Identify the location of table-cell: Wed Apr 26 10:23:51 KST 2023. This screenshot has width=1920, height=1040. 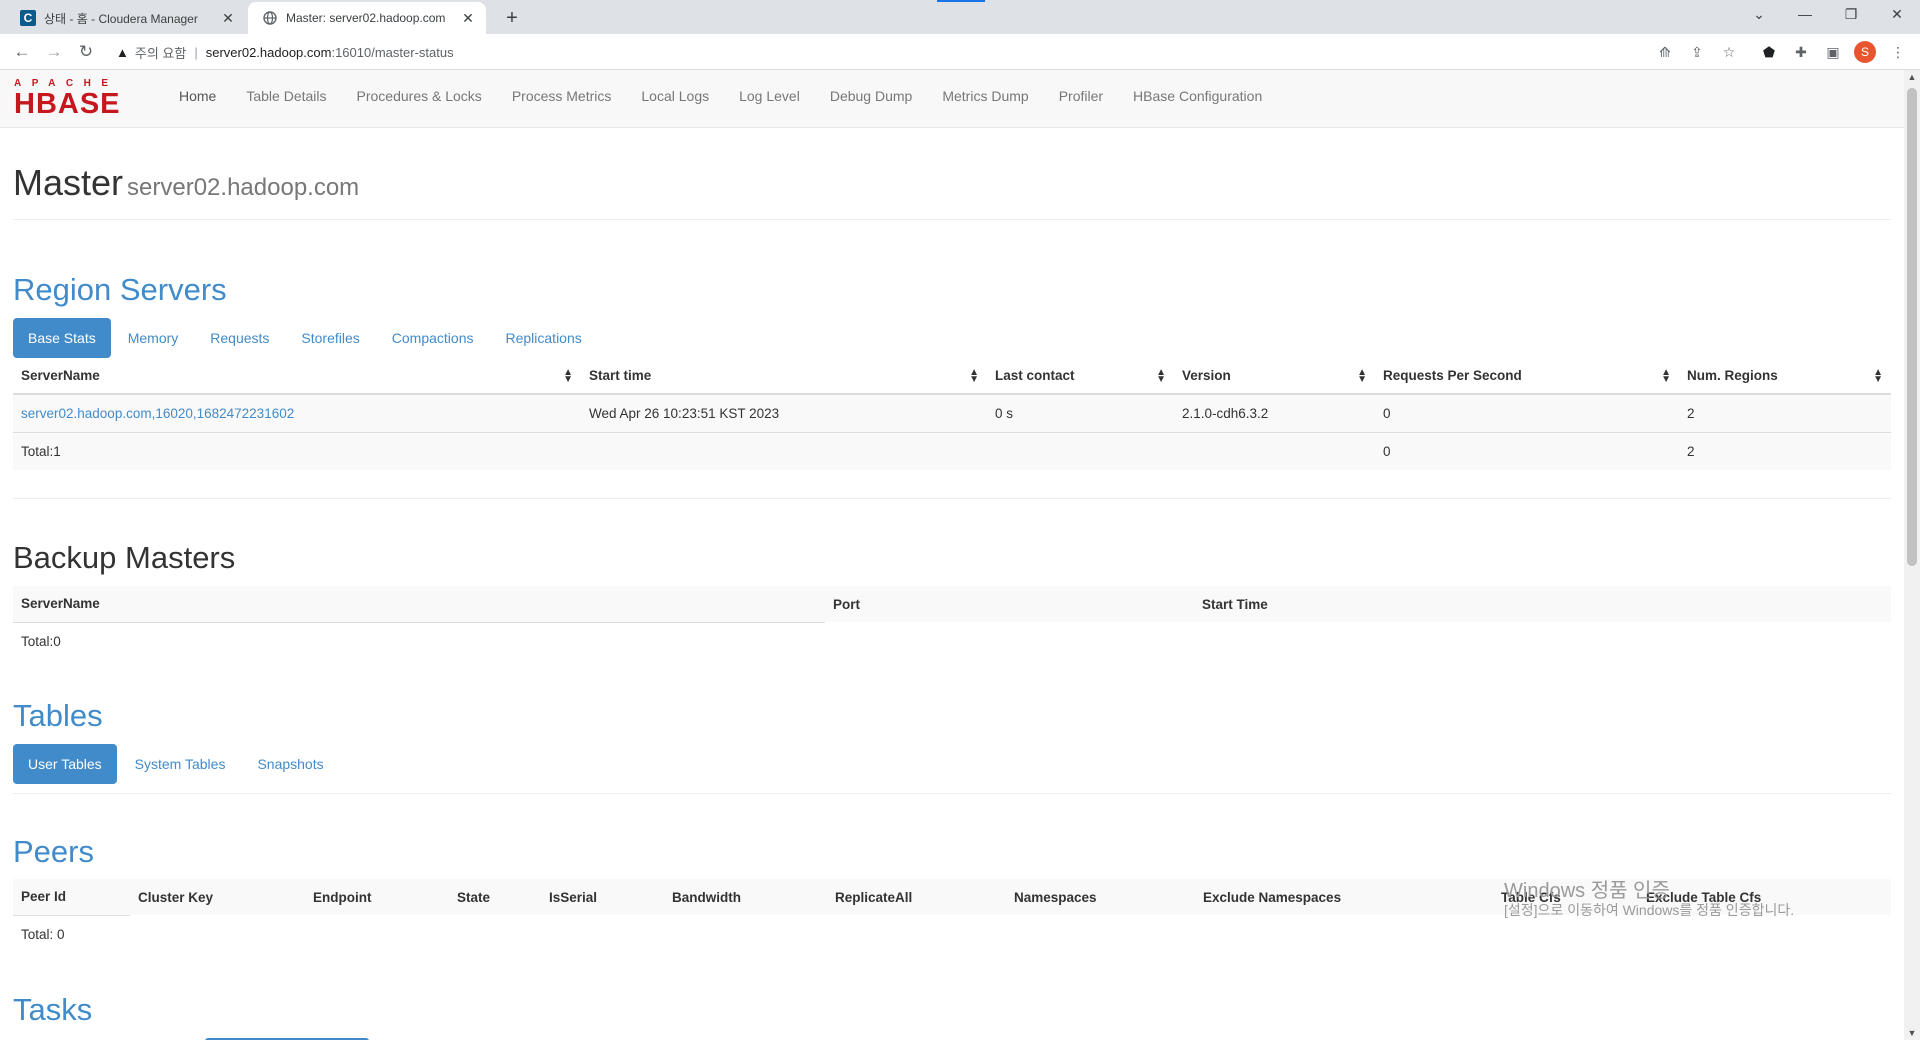
(784, 412).